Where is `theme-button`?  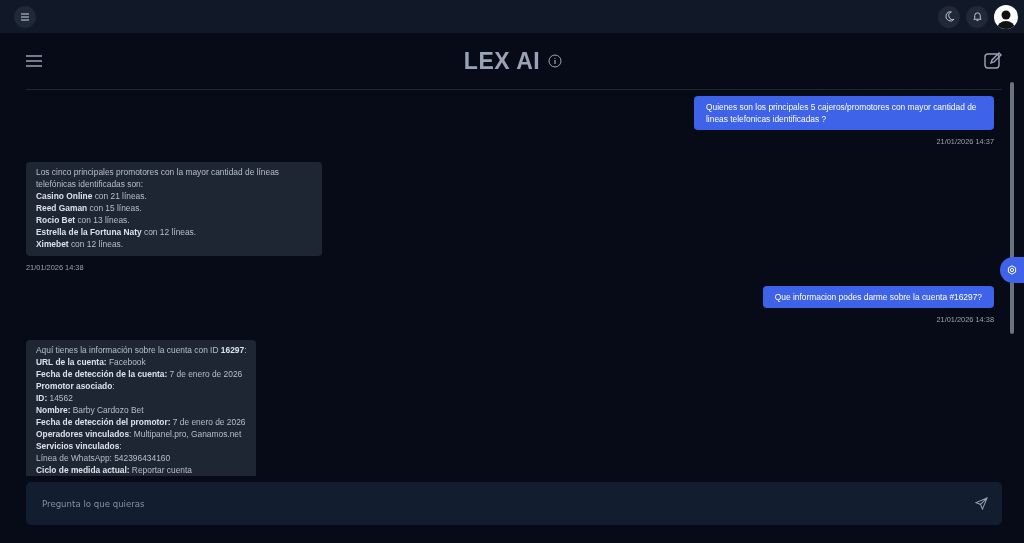 theme-button is located at coordinates (949, 16).